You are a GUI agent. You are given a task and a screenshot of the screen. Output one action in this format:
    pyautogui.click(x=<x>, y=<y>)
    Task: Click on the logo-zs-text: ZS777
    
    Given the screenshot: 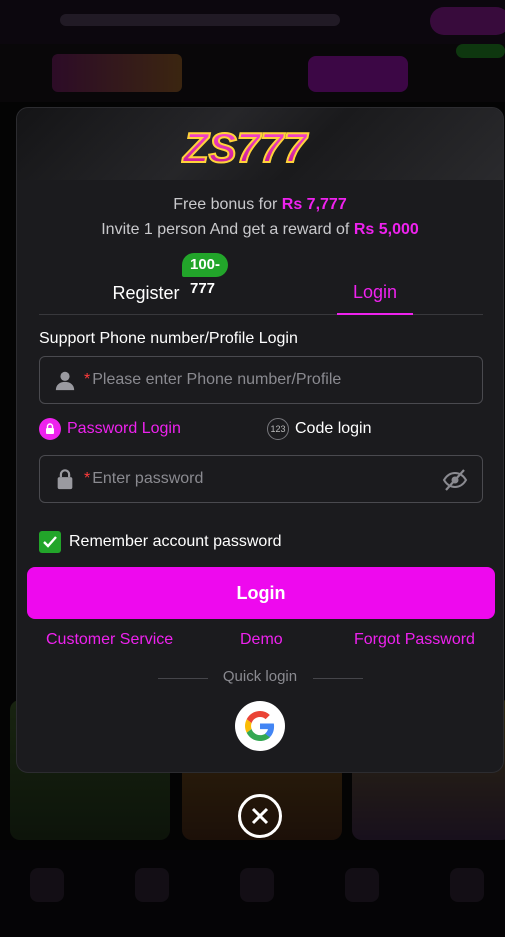 What is the action you would take?
    pyautogui.click(x=245, y=147)
    